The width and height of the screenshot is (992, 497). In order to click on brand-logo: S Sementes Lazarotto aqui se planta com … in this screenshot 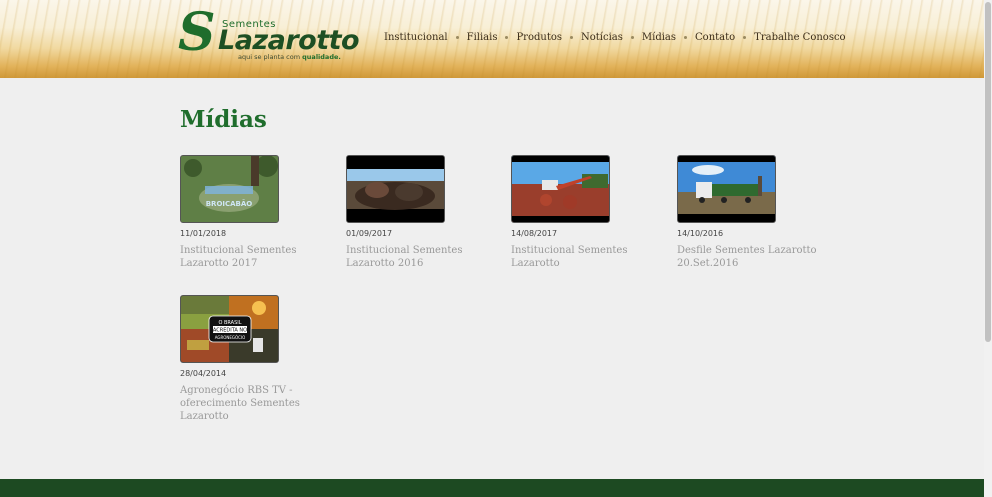, I will do `click(269, 37)`.